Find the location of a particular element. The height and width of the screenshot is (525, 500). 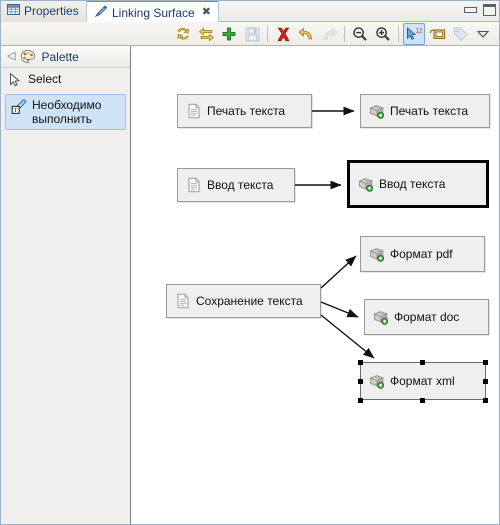

resize-handle-n is located at coordinates (422, 362).